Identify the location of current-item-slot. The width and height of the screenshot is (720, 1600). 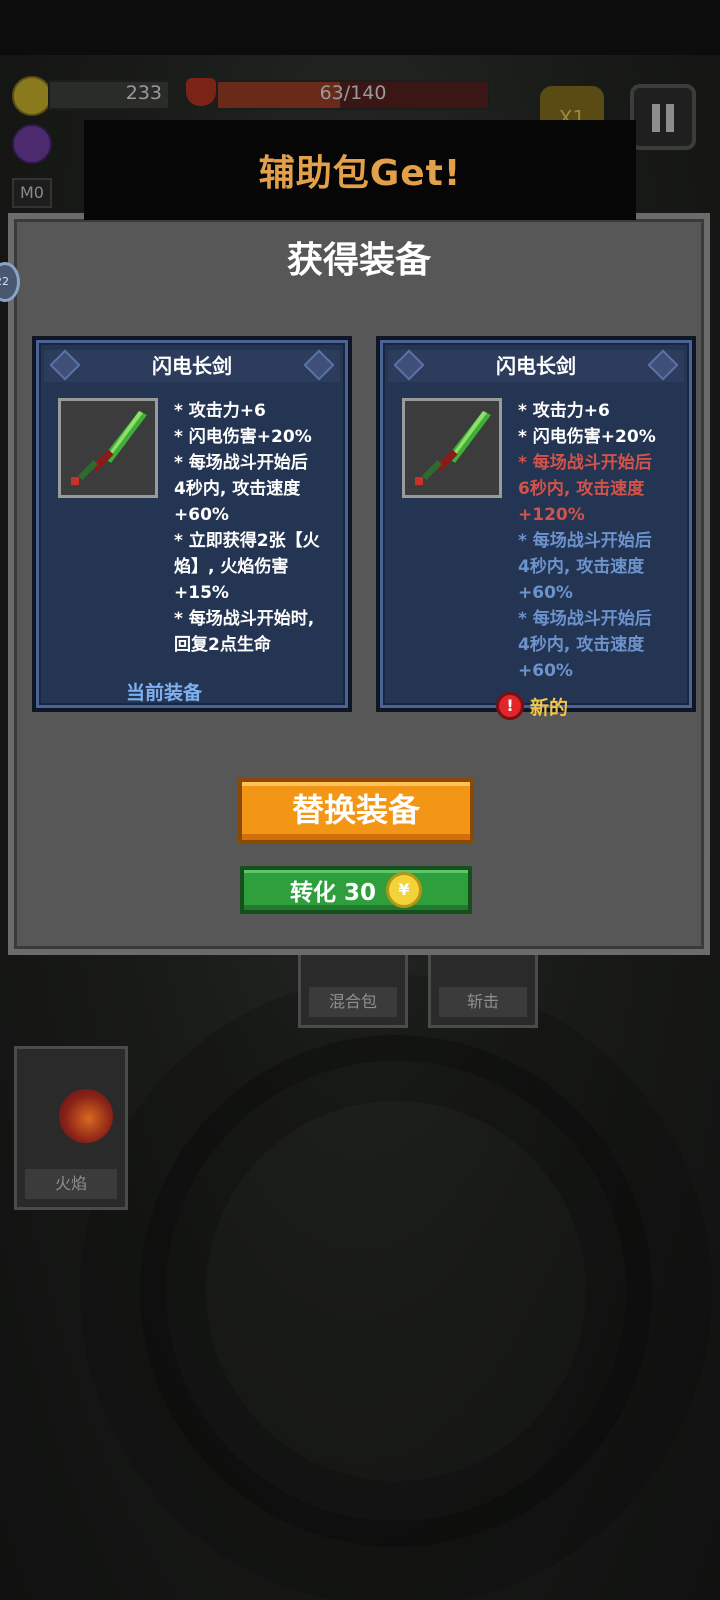
(108, 448).